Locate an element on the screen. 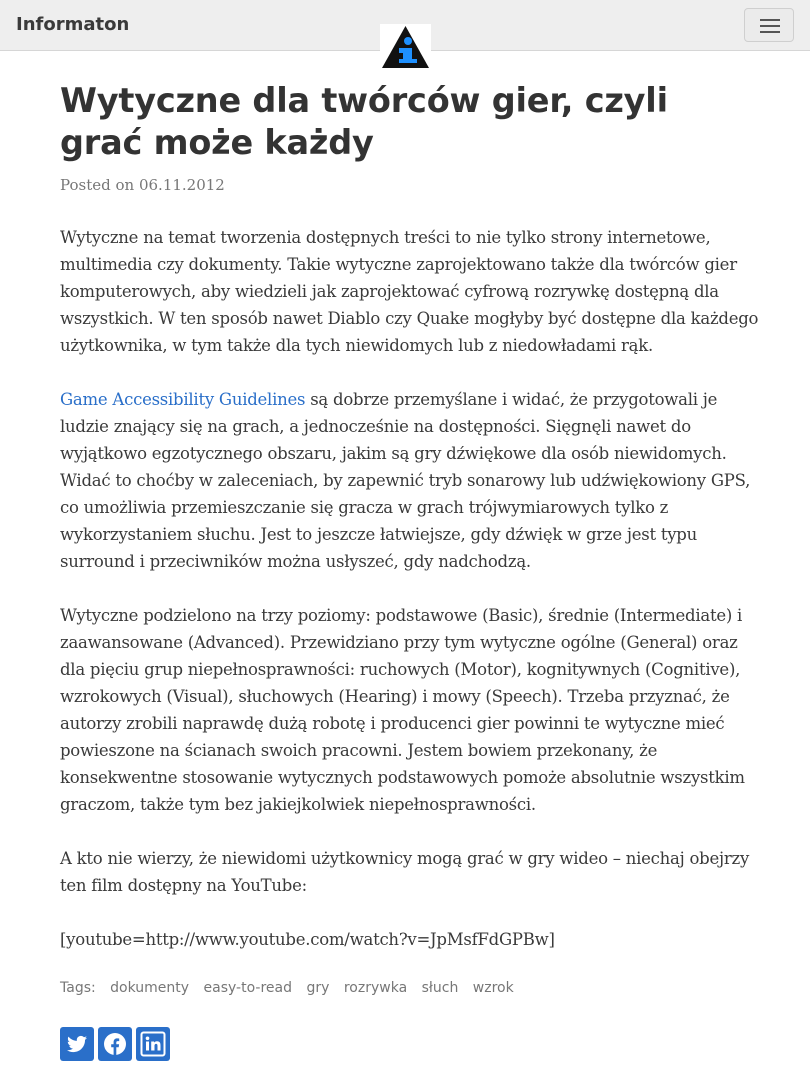  info-logo-icon is located at coordinates (405, 47).